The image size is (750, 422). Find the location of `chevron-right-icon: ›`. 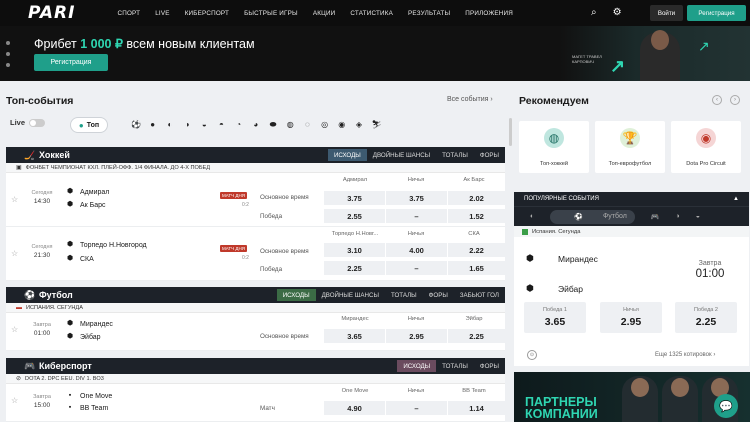

chevron-right-icon: › is located at coordinates (735, 100).